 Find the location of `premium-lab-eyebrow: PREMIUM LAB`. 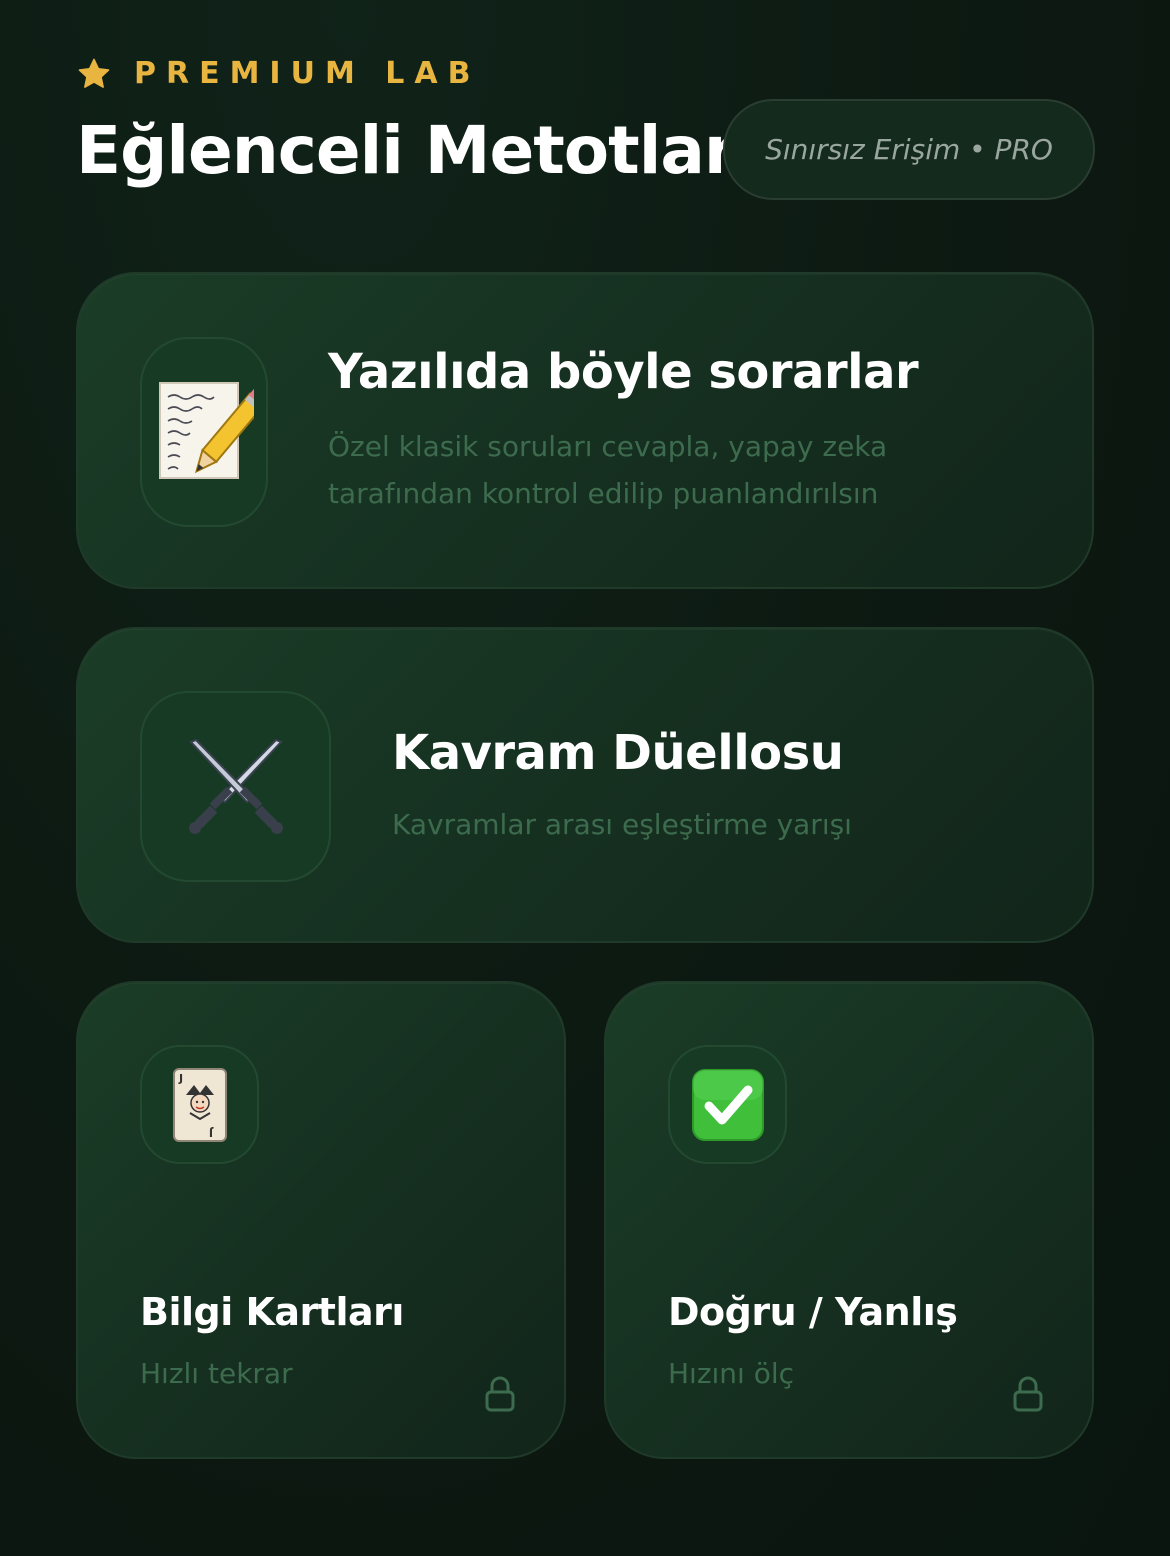

premium-lab-eyebrow: PREMIUM LAB is located at coordinates (278, 73).